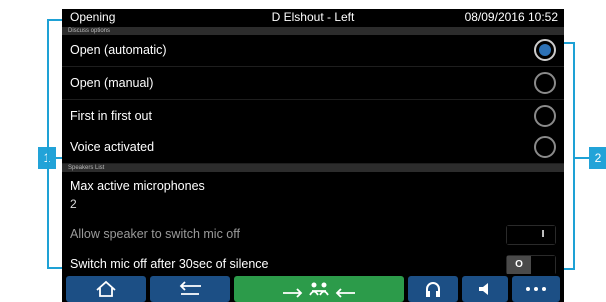 The image size is (606, 302). I want to click on bottom-nav, so click(313, 288).